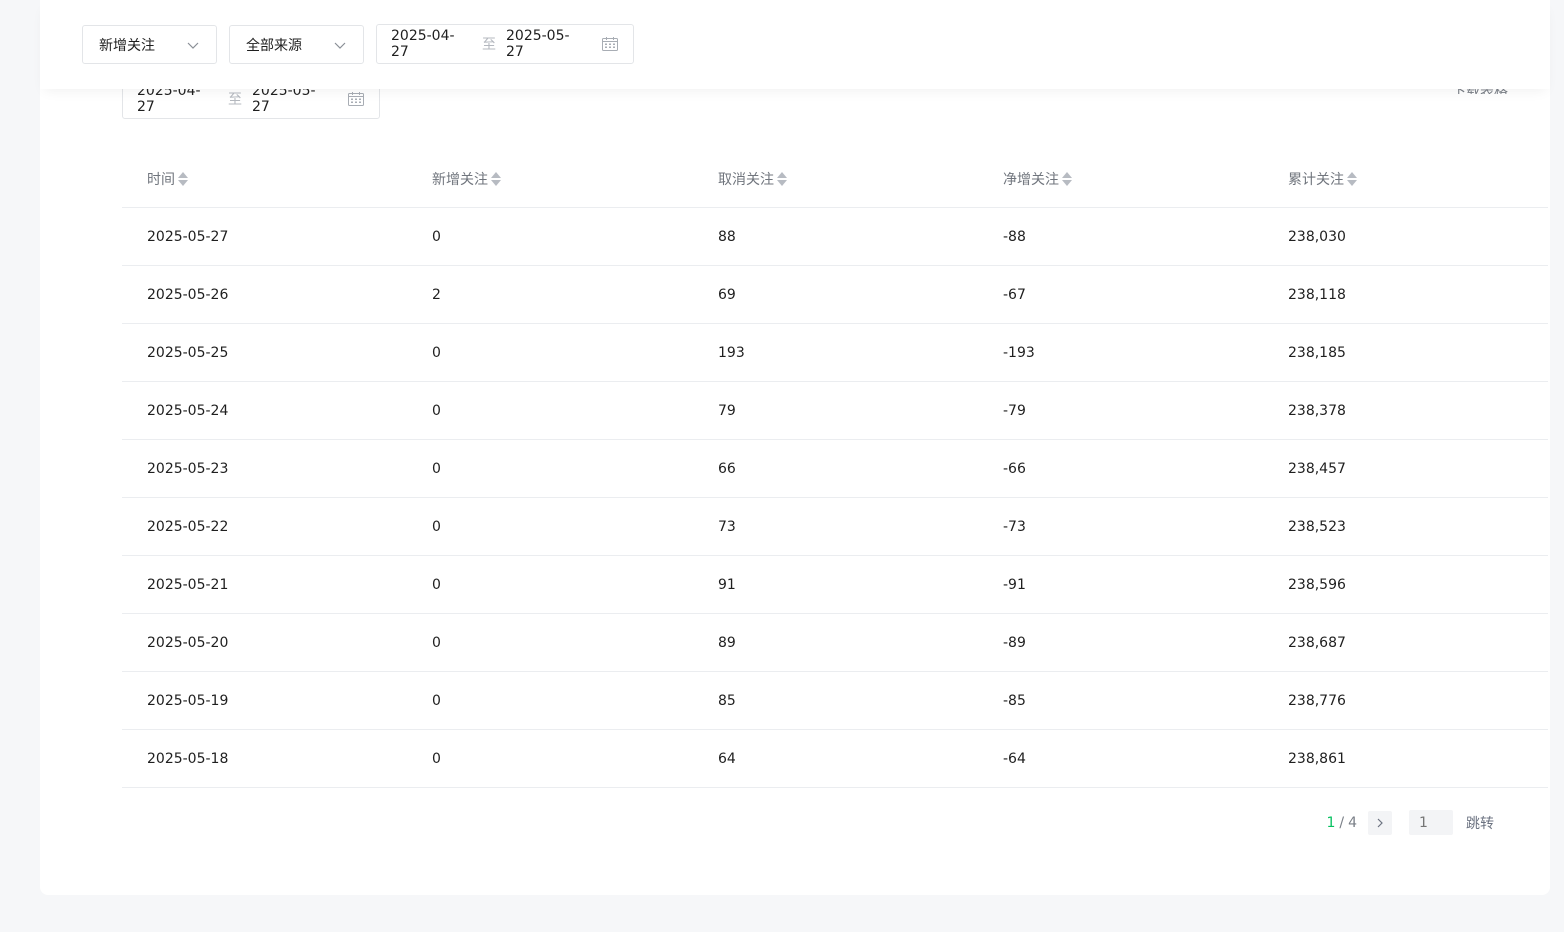 Image resolution: width=1564 pixels, height=932 pixels. What do you see at coordinates (835, 295) in the screenshot?
I see `table-row: 2025-05-26 2 69 -67 238,118` at bounding box center [835, 295].